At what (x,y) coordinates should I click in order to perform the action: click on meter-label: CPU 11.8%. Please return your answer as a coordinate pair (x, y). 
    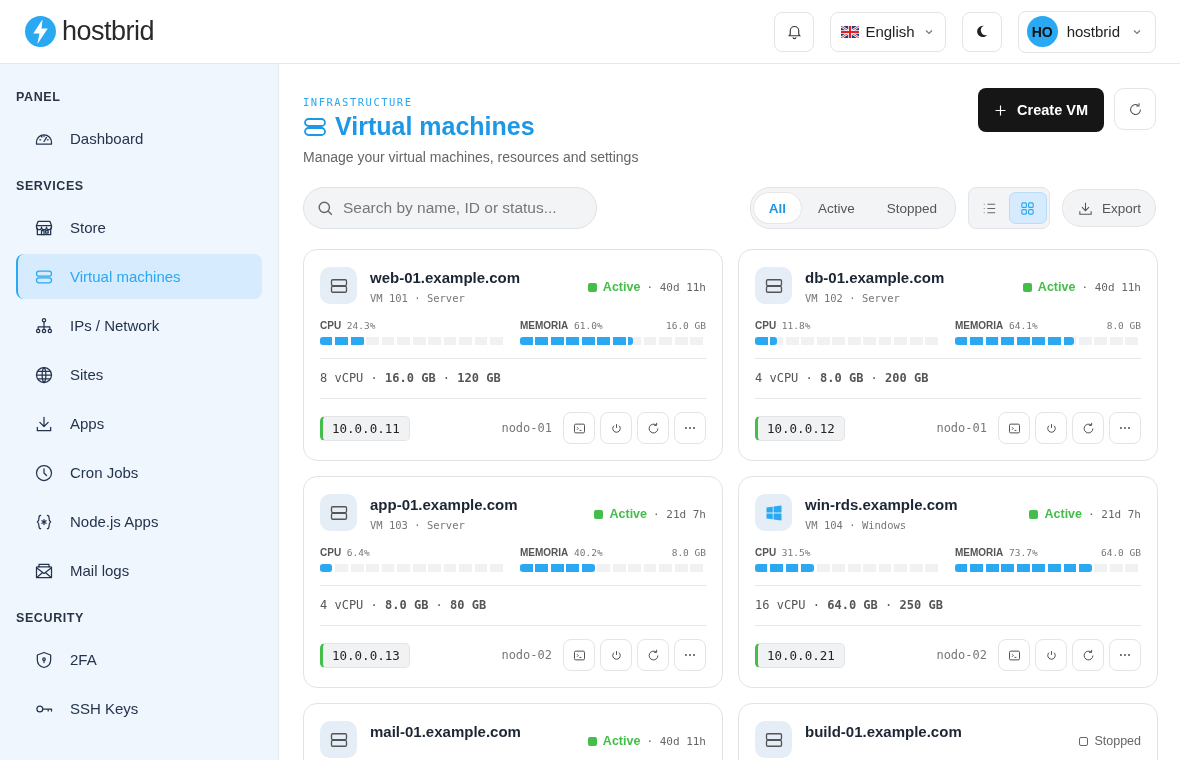
    Looking at the image, I should click on (783, 325).